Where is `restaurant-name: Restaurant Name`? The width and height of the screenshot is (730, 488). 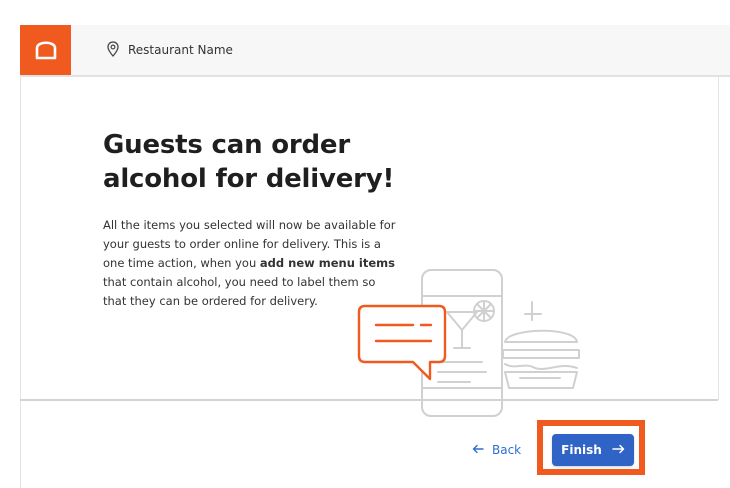
restaurant-name: Restaurant Name is located at coordinates (180, 50).